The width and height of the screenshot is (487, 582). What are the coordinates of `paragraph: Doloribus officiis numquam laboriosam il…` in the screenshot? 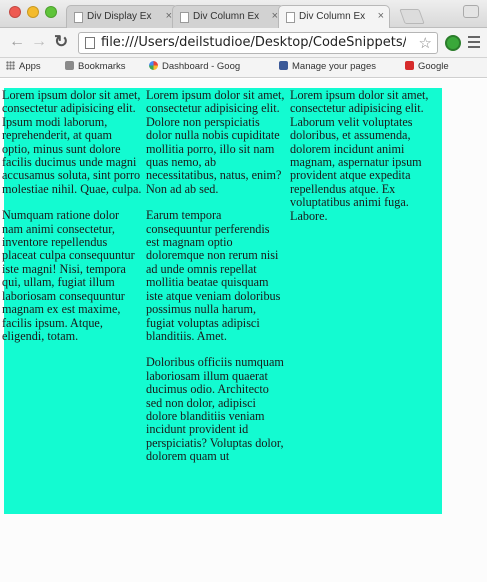 It's located at (215, 409).